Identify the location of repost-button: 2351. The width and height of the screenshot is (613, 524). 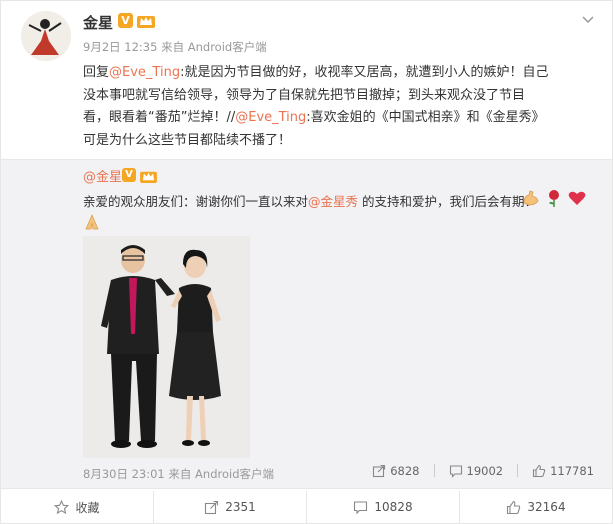
(230, 507).